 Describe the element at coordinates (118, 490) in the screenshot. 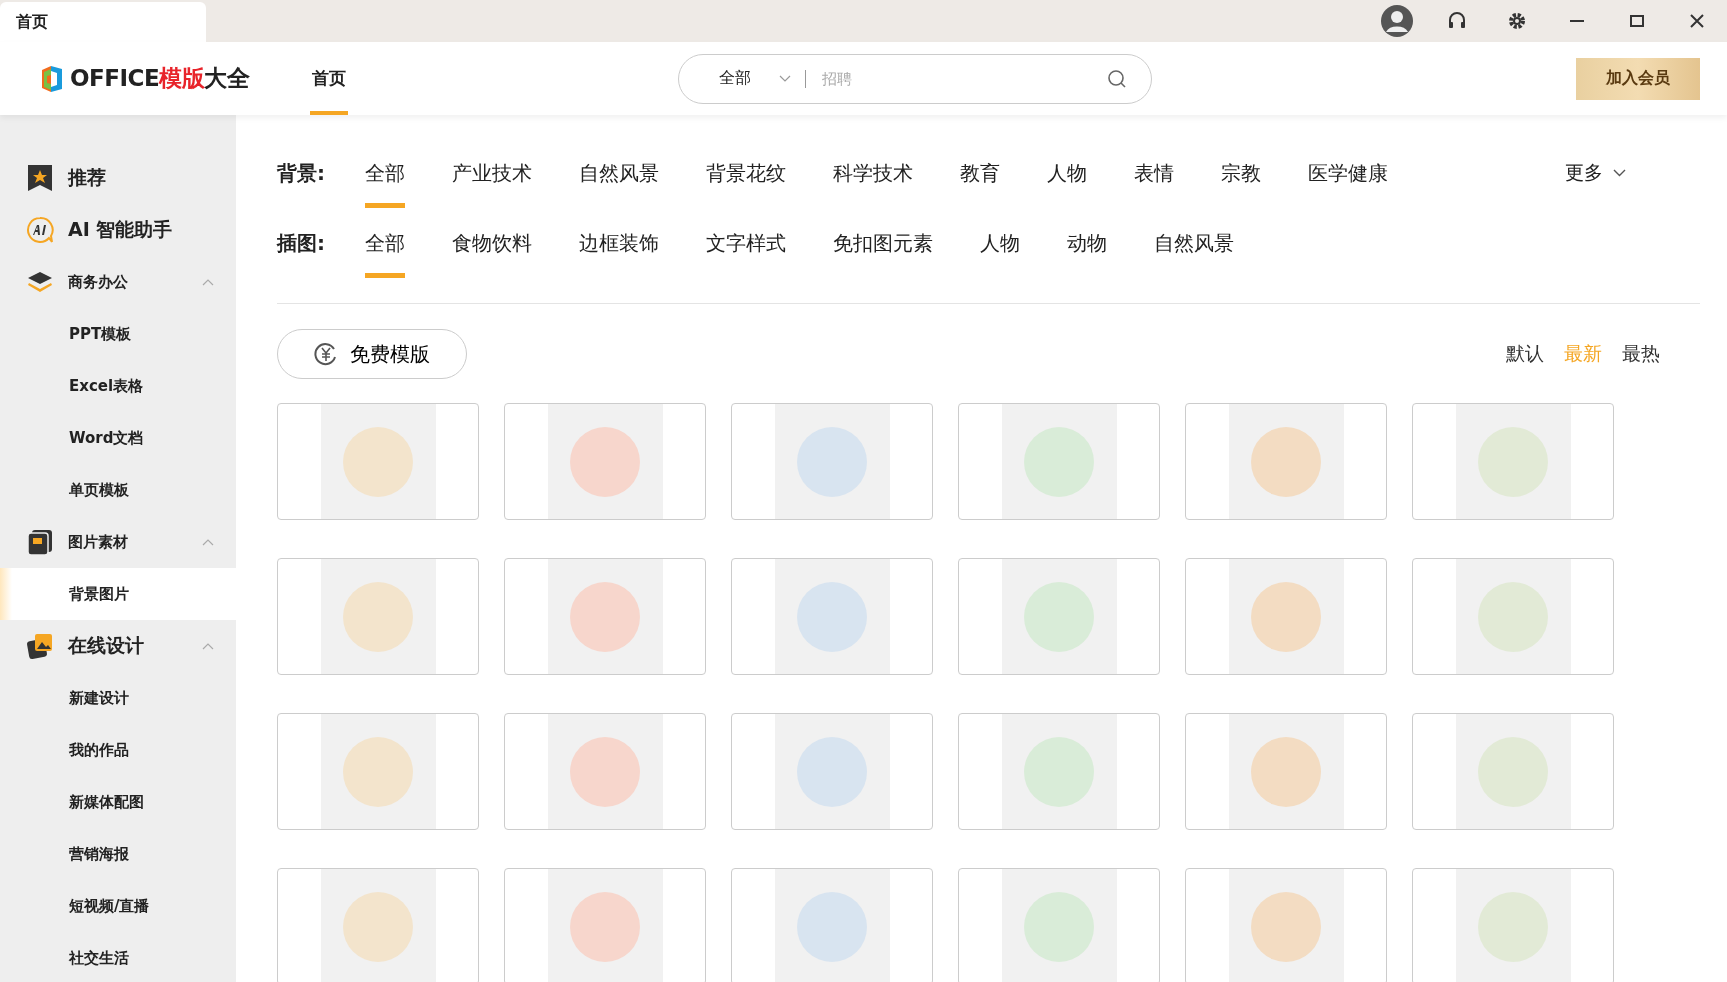

I see `sidebar-subitem: 单页模板` at that location.